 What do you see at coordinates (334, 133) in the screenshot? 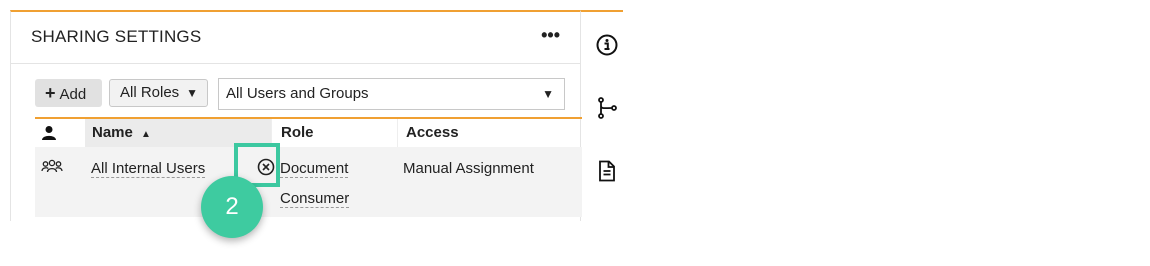
I see `role-column-header: Role` at bounding box center [334, 133].